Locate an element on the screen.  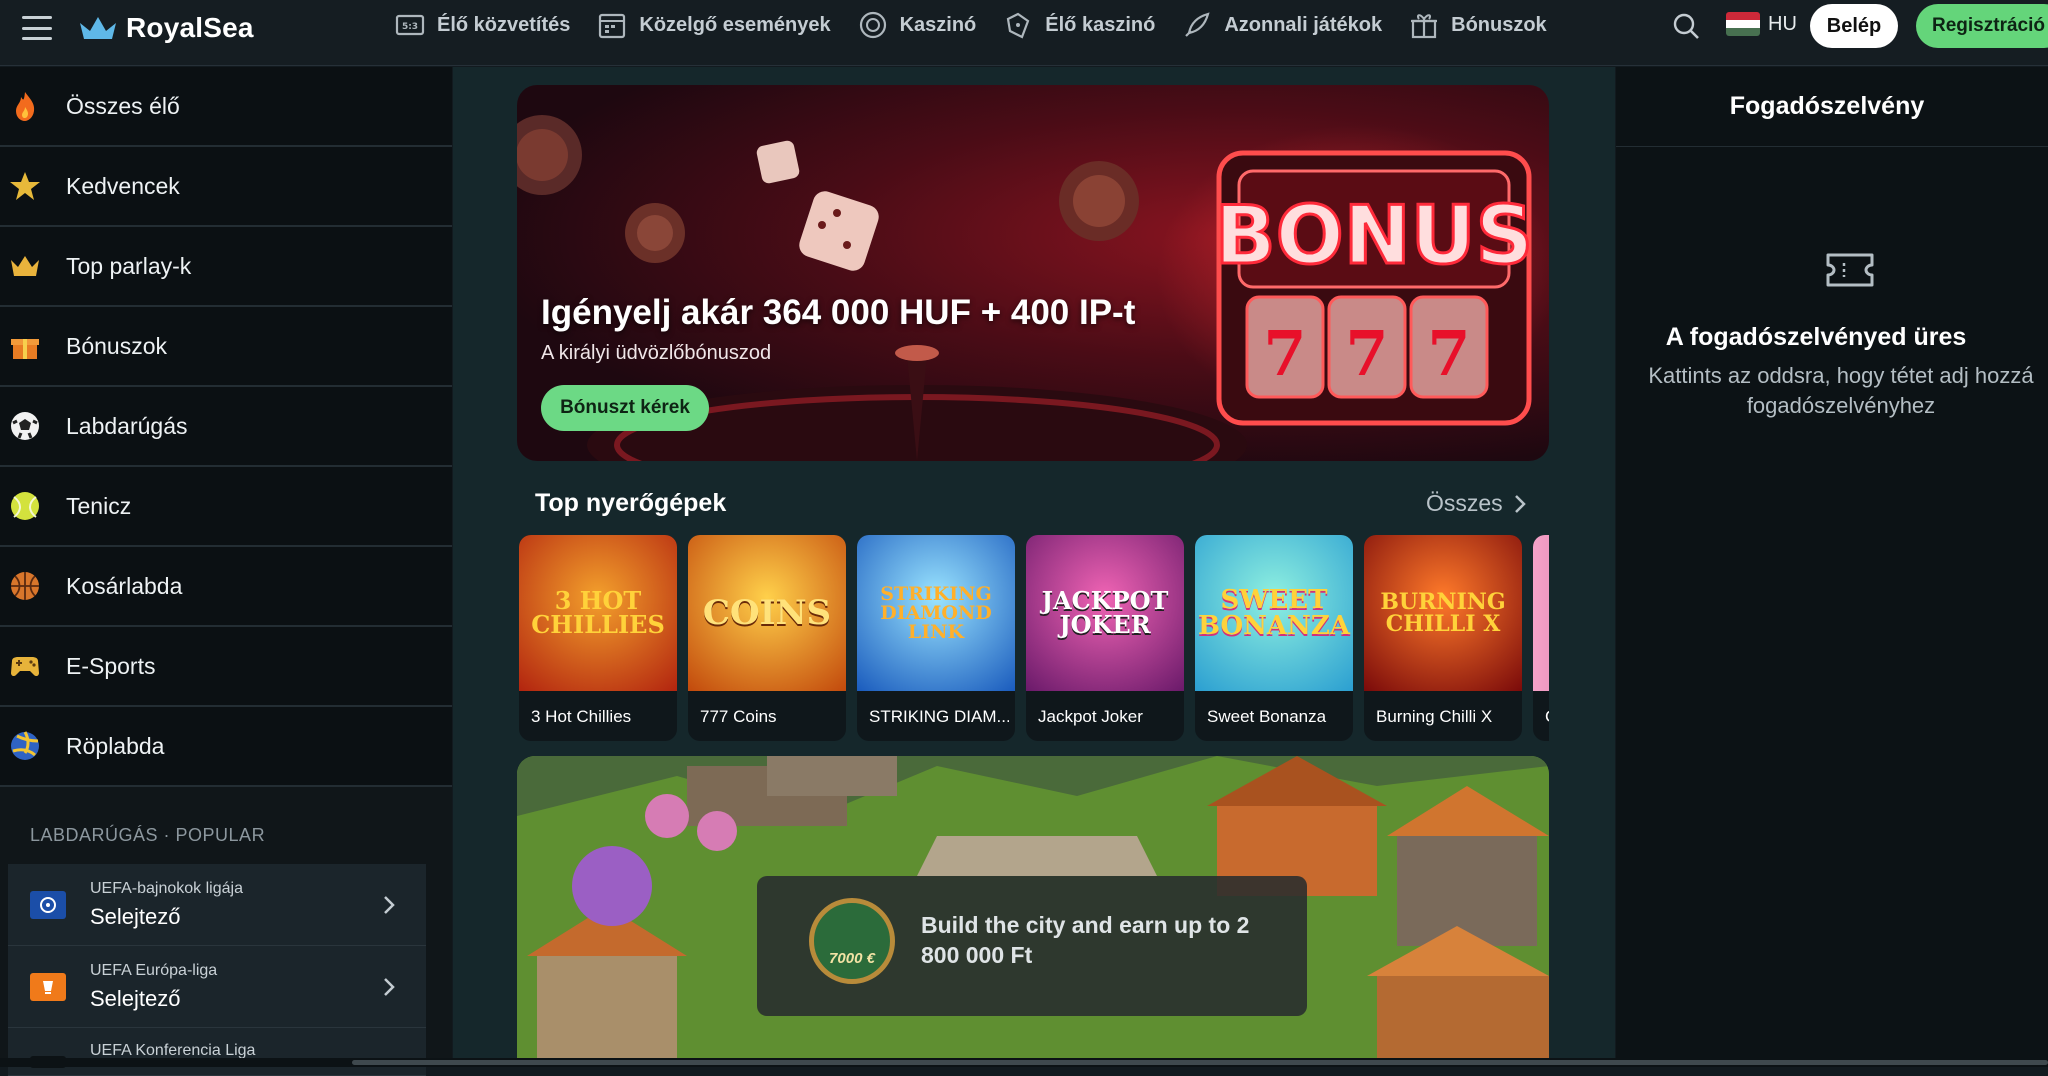
nav-label: Közelgő események is located at coordinates (735, 24).